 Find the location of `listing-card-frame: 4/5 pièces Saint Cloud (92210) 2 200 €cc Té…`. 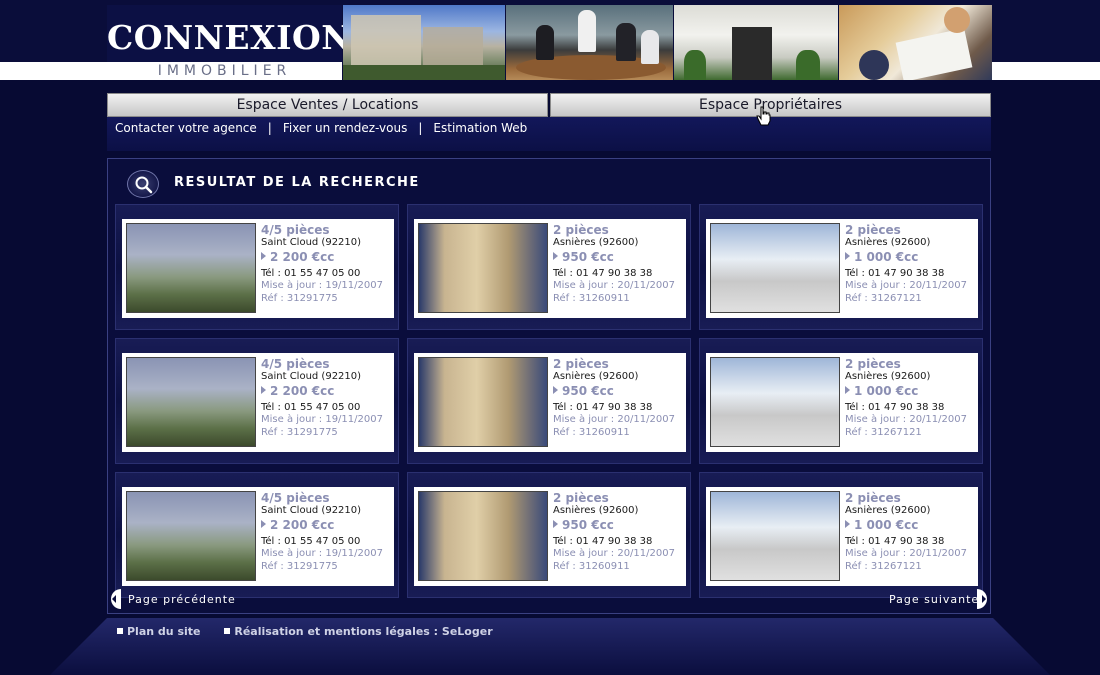

listing-card-frame: 4/5 pièces Saint Cloud (92210) 2 200 €cc Té… is located at coordinates (257, 401).